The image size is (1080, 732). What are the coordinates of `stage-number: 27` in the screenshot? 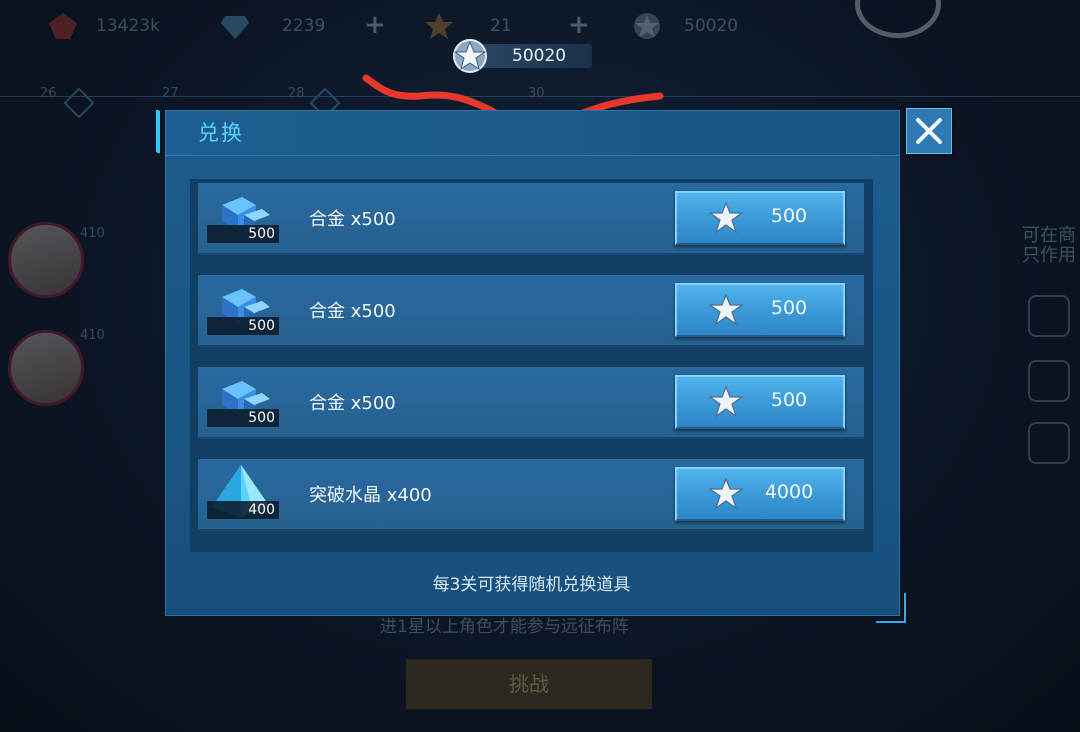 It's located at (170, 93).